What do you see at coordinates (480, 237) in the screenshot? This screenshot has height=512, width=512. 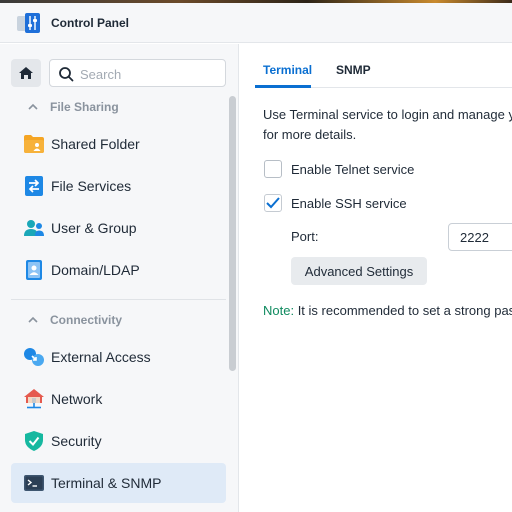 I see `port-input` at bounding box center [480, 237].